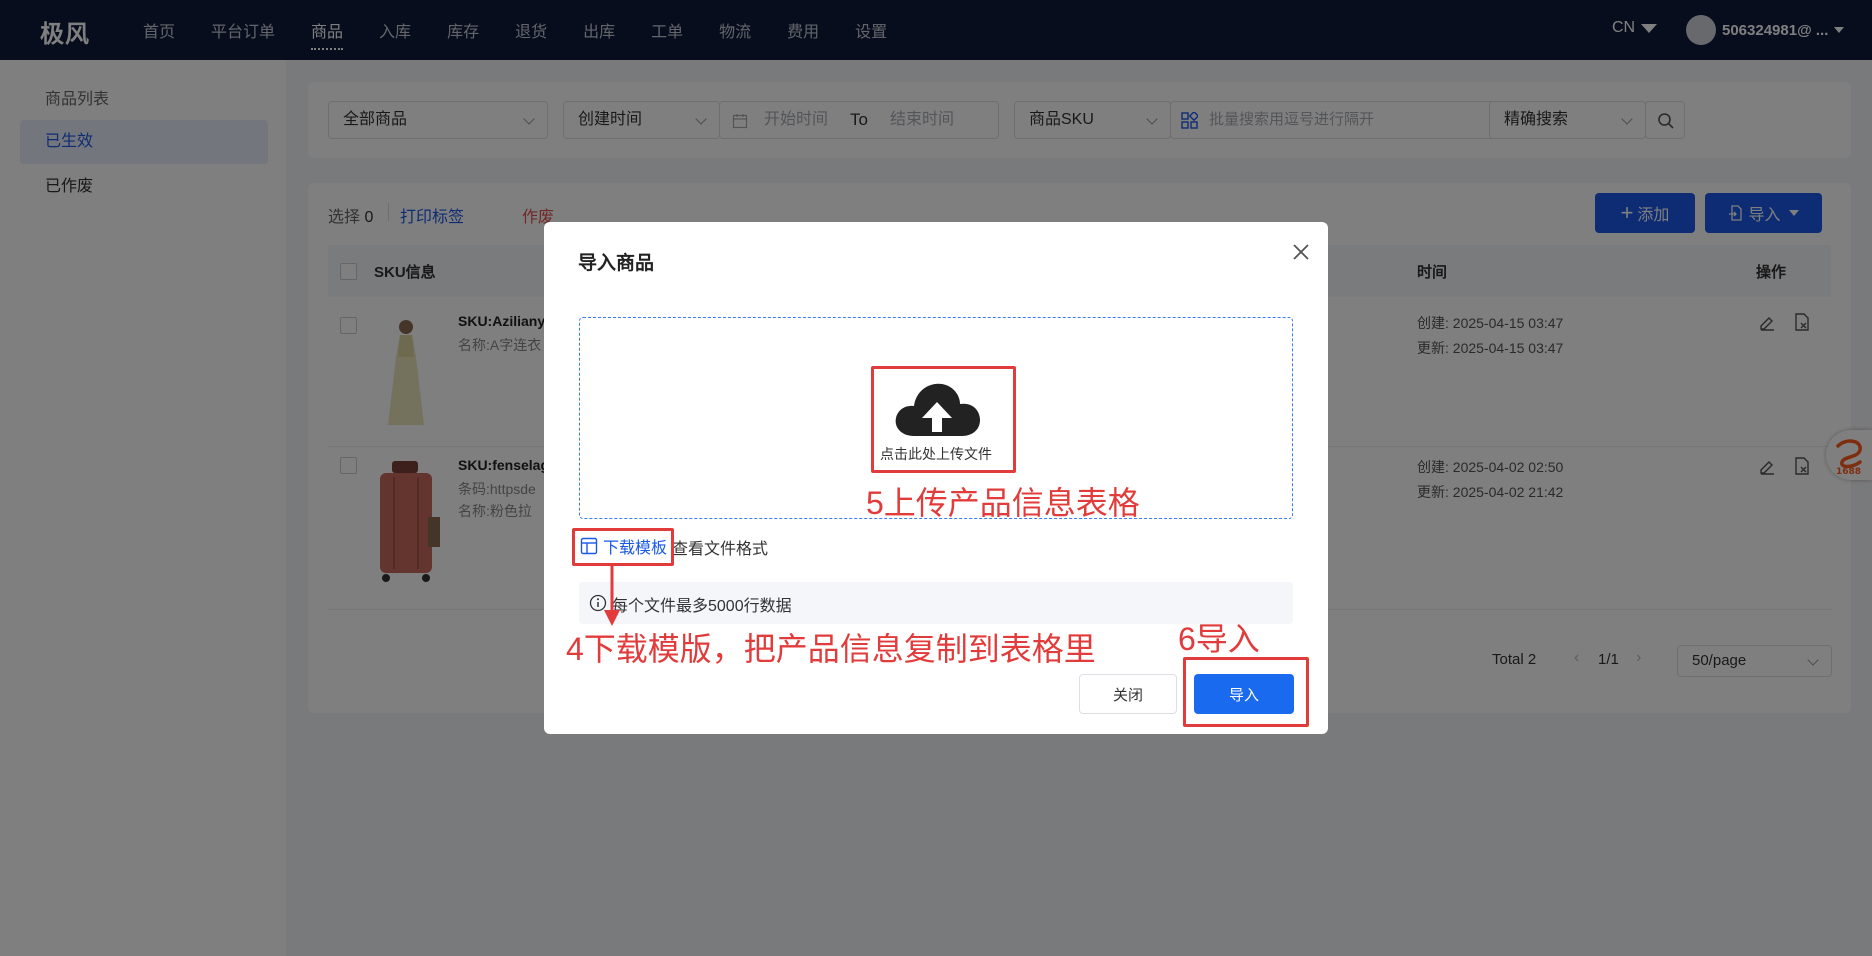  Describe the element at coordinates (616, 263) in the screenshot. I see `dialog-title: 导入商品` at that location.